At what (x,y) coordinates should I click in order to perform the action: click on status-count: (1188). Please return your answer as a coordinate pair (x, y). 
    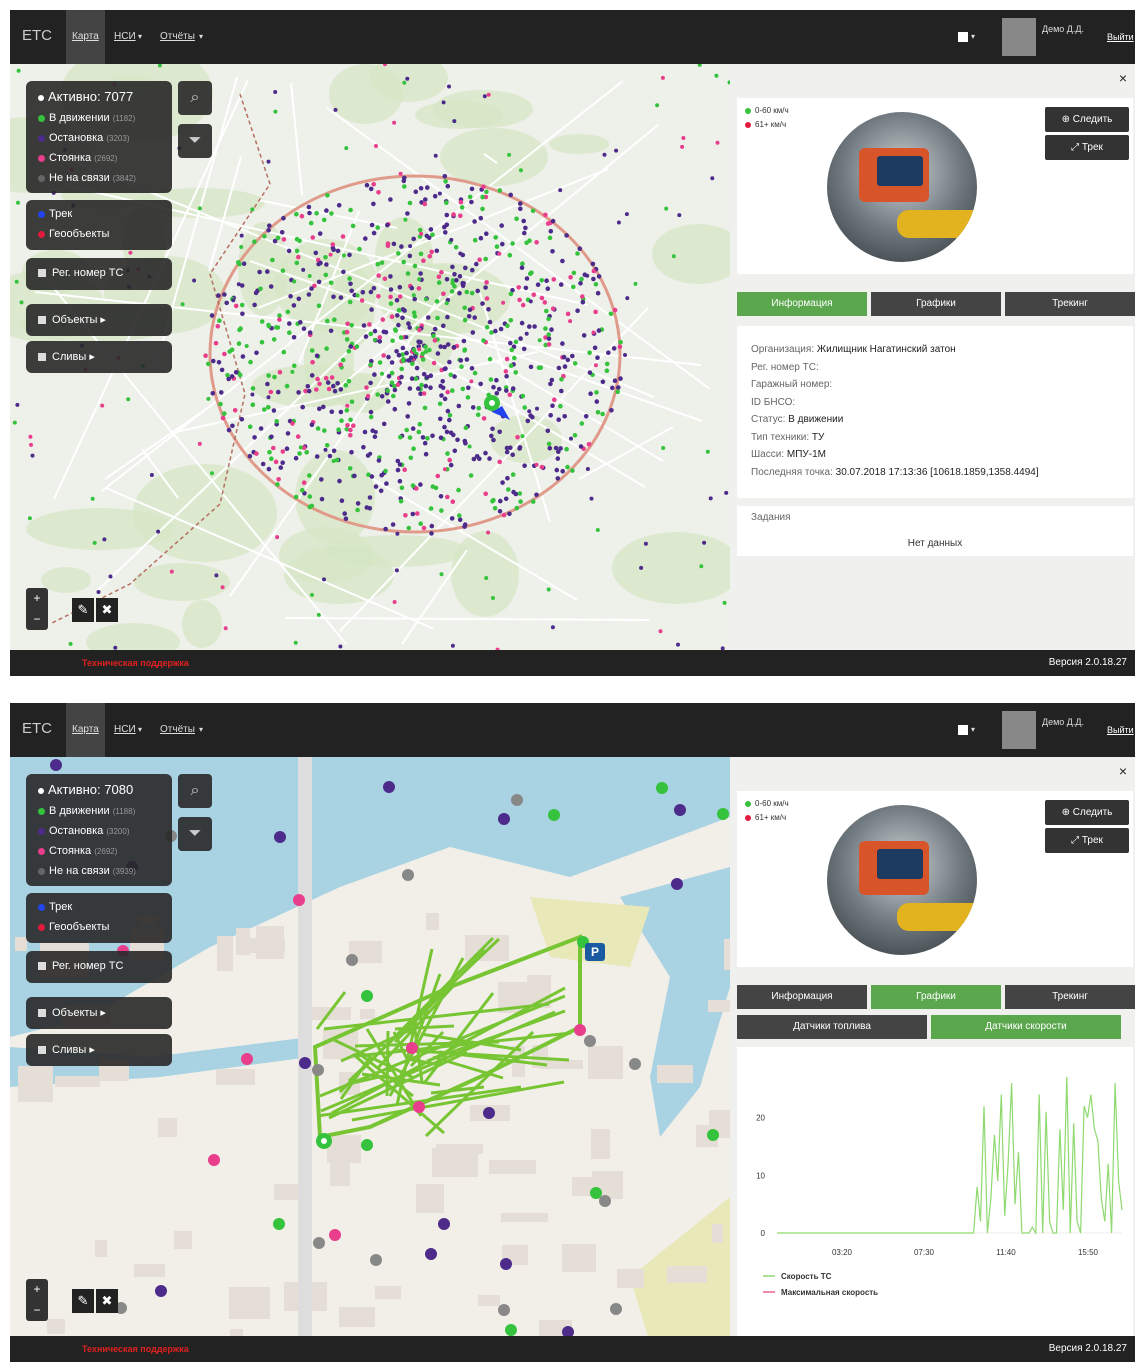
    Looking at the image, I should click on (124, 811).